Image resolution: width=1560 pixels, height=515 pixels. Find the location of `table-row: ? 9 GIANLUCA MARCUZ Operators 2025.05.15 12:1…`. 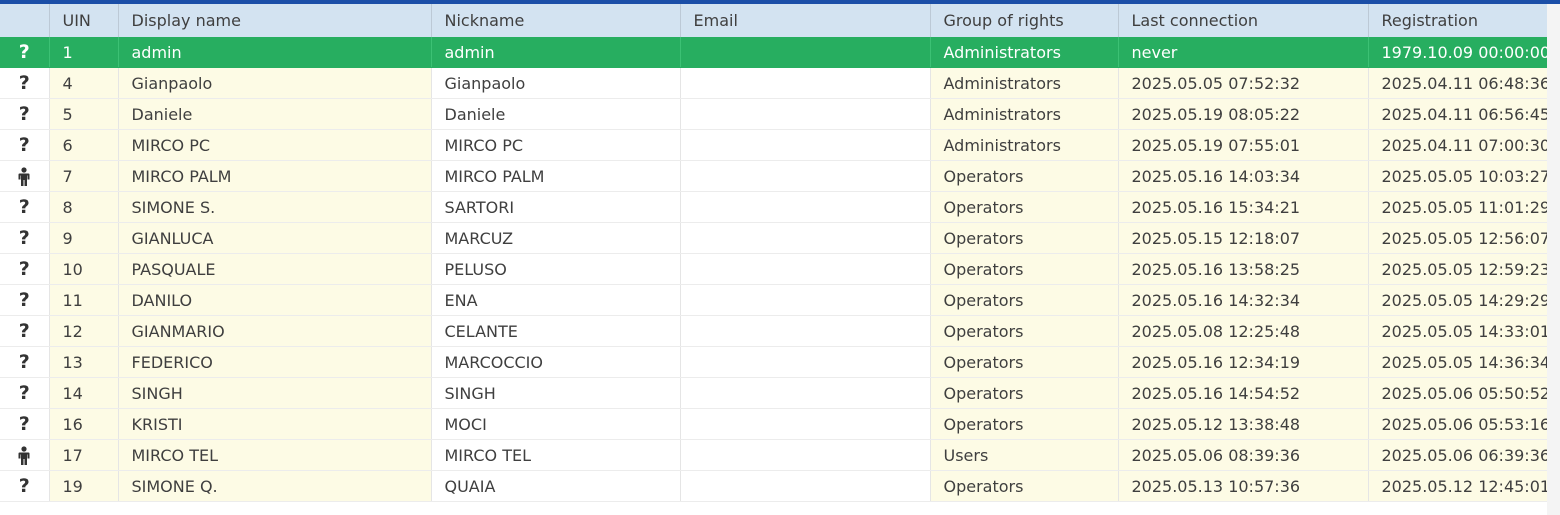

table-row: ? 9 GIANLUCA MARCUZ Operators 2025.05.15 12:1… is located at coordinates (774, 238).